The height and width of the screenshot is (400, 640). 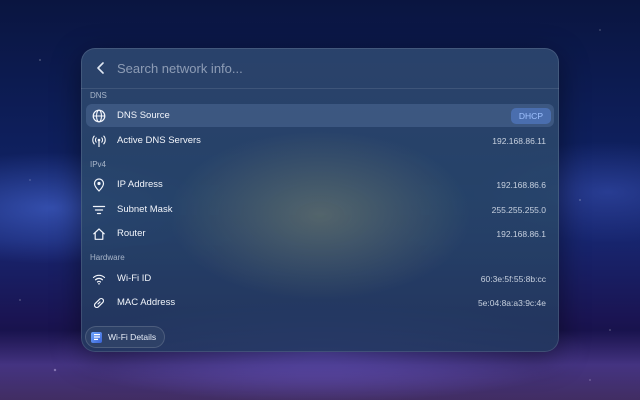 What do you see at coordinates (140, 184) in the screenshot?
I see `row-label: IP Address` at bounding box center [140, 184].